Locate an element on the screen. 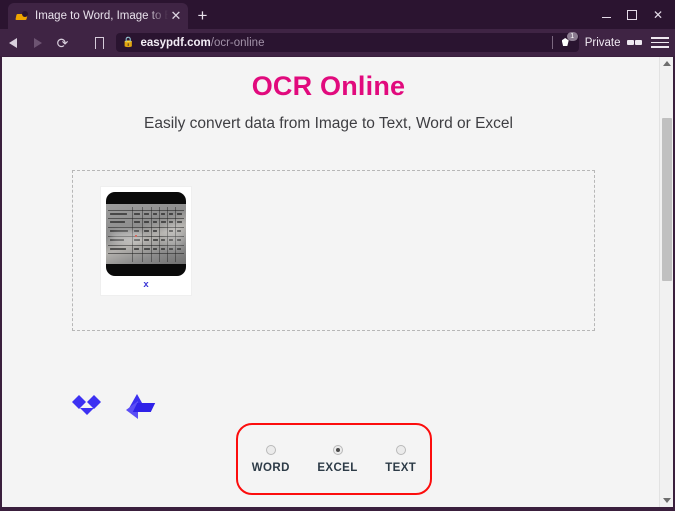 Image resolution: width=675 pixels, height=511 pixels. radio-text is located at coordinates (400, 449).